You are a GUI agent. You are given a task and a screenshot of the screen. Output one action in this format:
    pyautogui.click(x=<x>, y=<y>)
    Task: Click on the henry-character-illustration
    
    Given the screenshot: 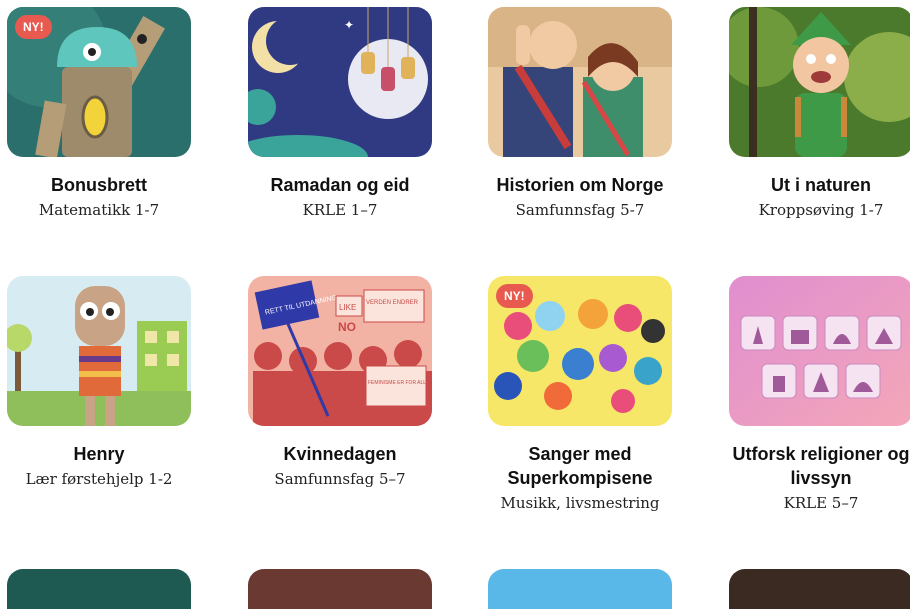 What is the action you would take?
    pyautogui.click(x=99, y=351)
    